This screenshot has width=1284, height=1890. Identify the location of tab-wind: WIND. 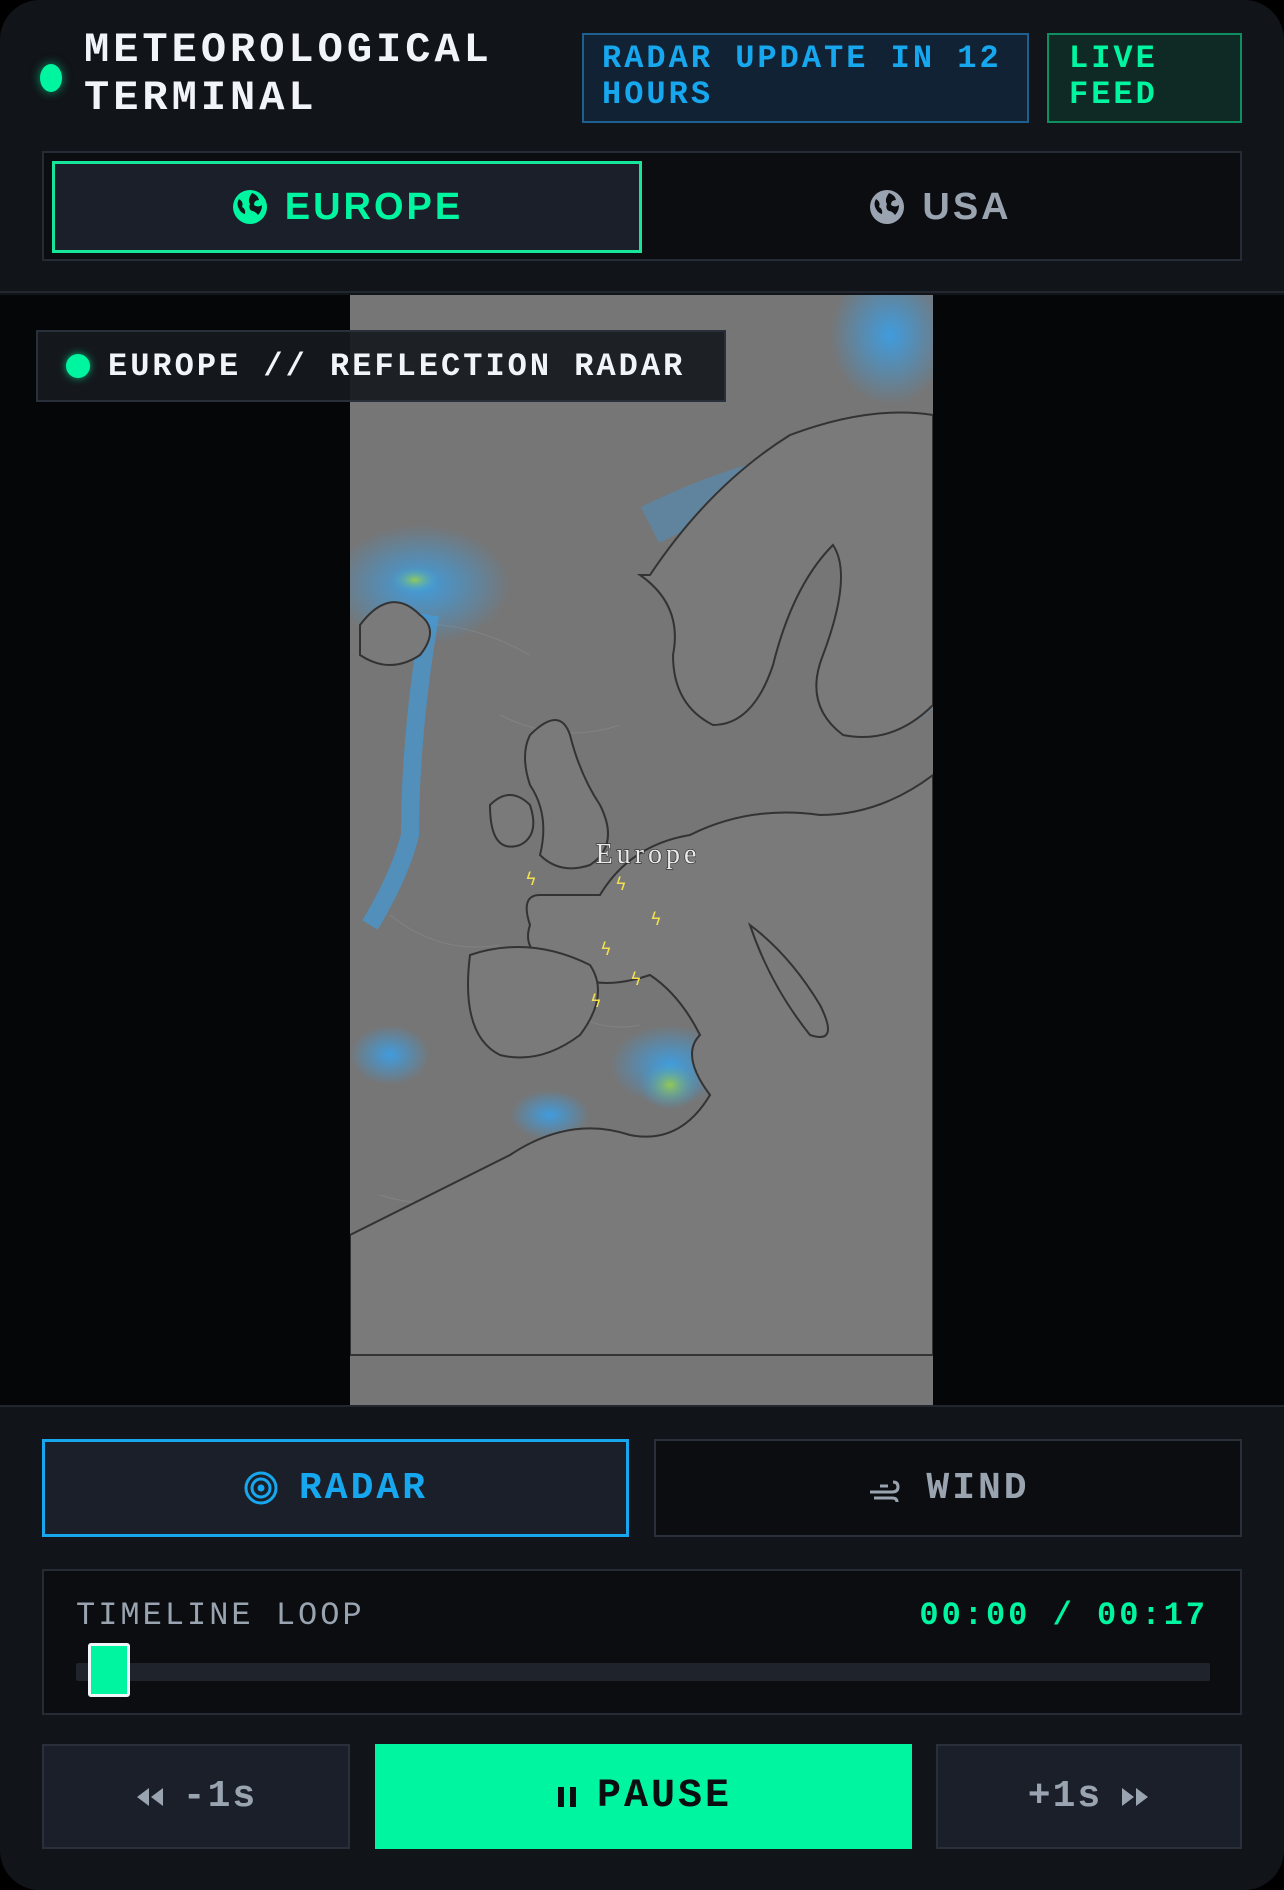
(948, 1488).